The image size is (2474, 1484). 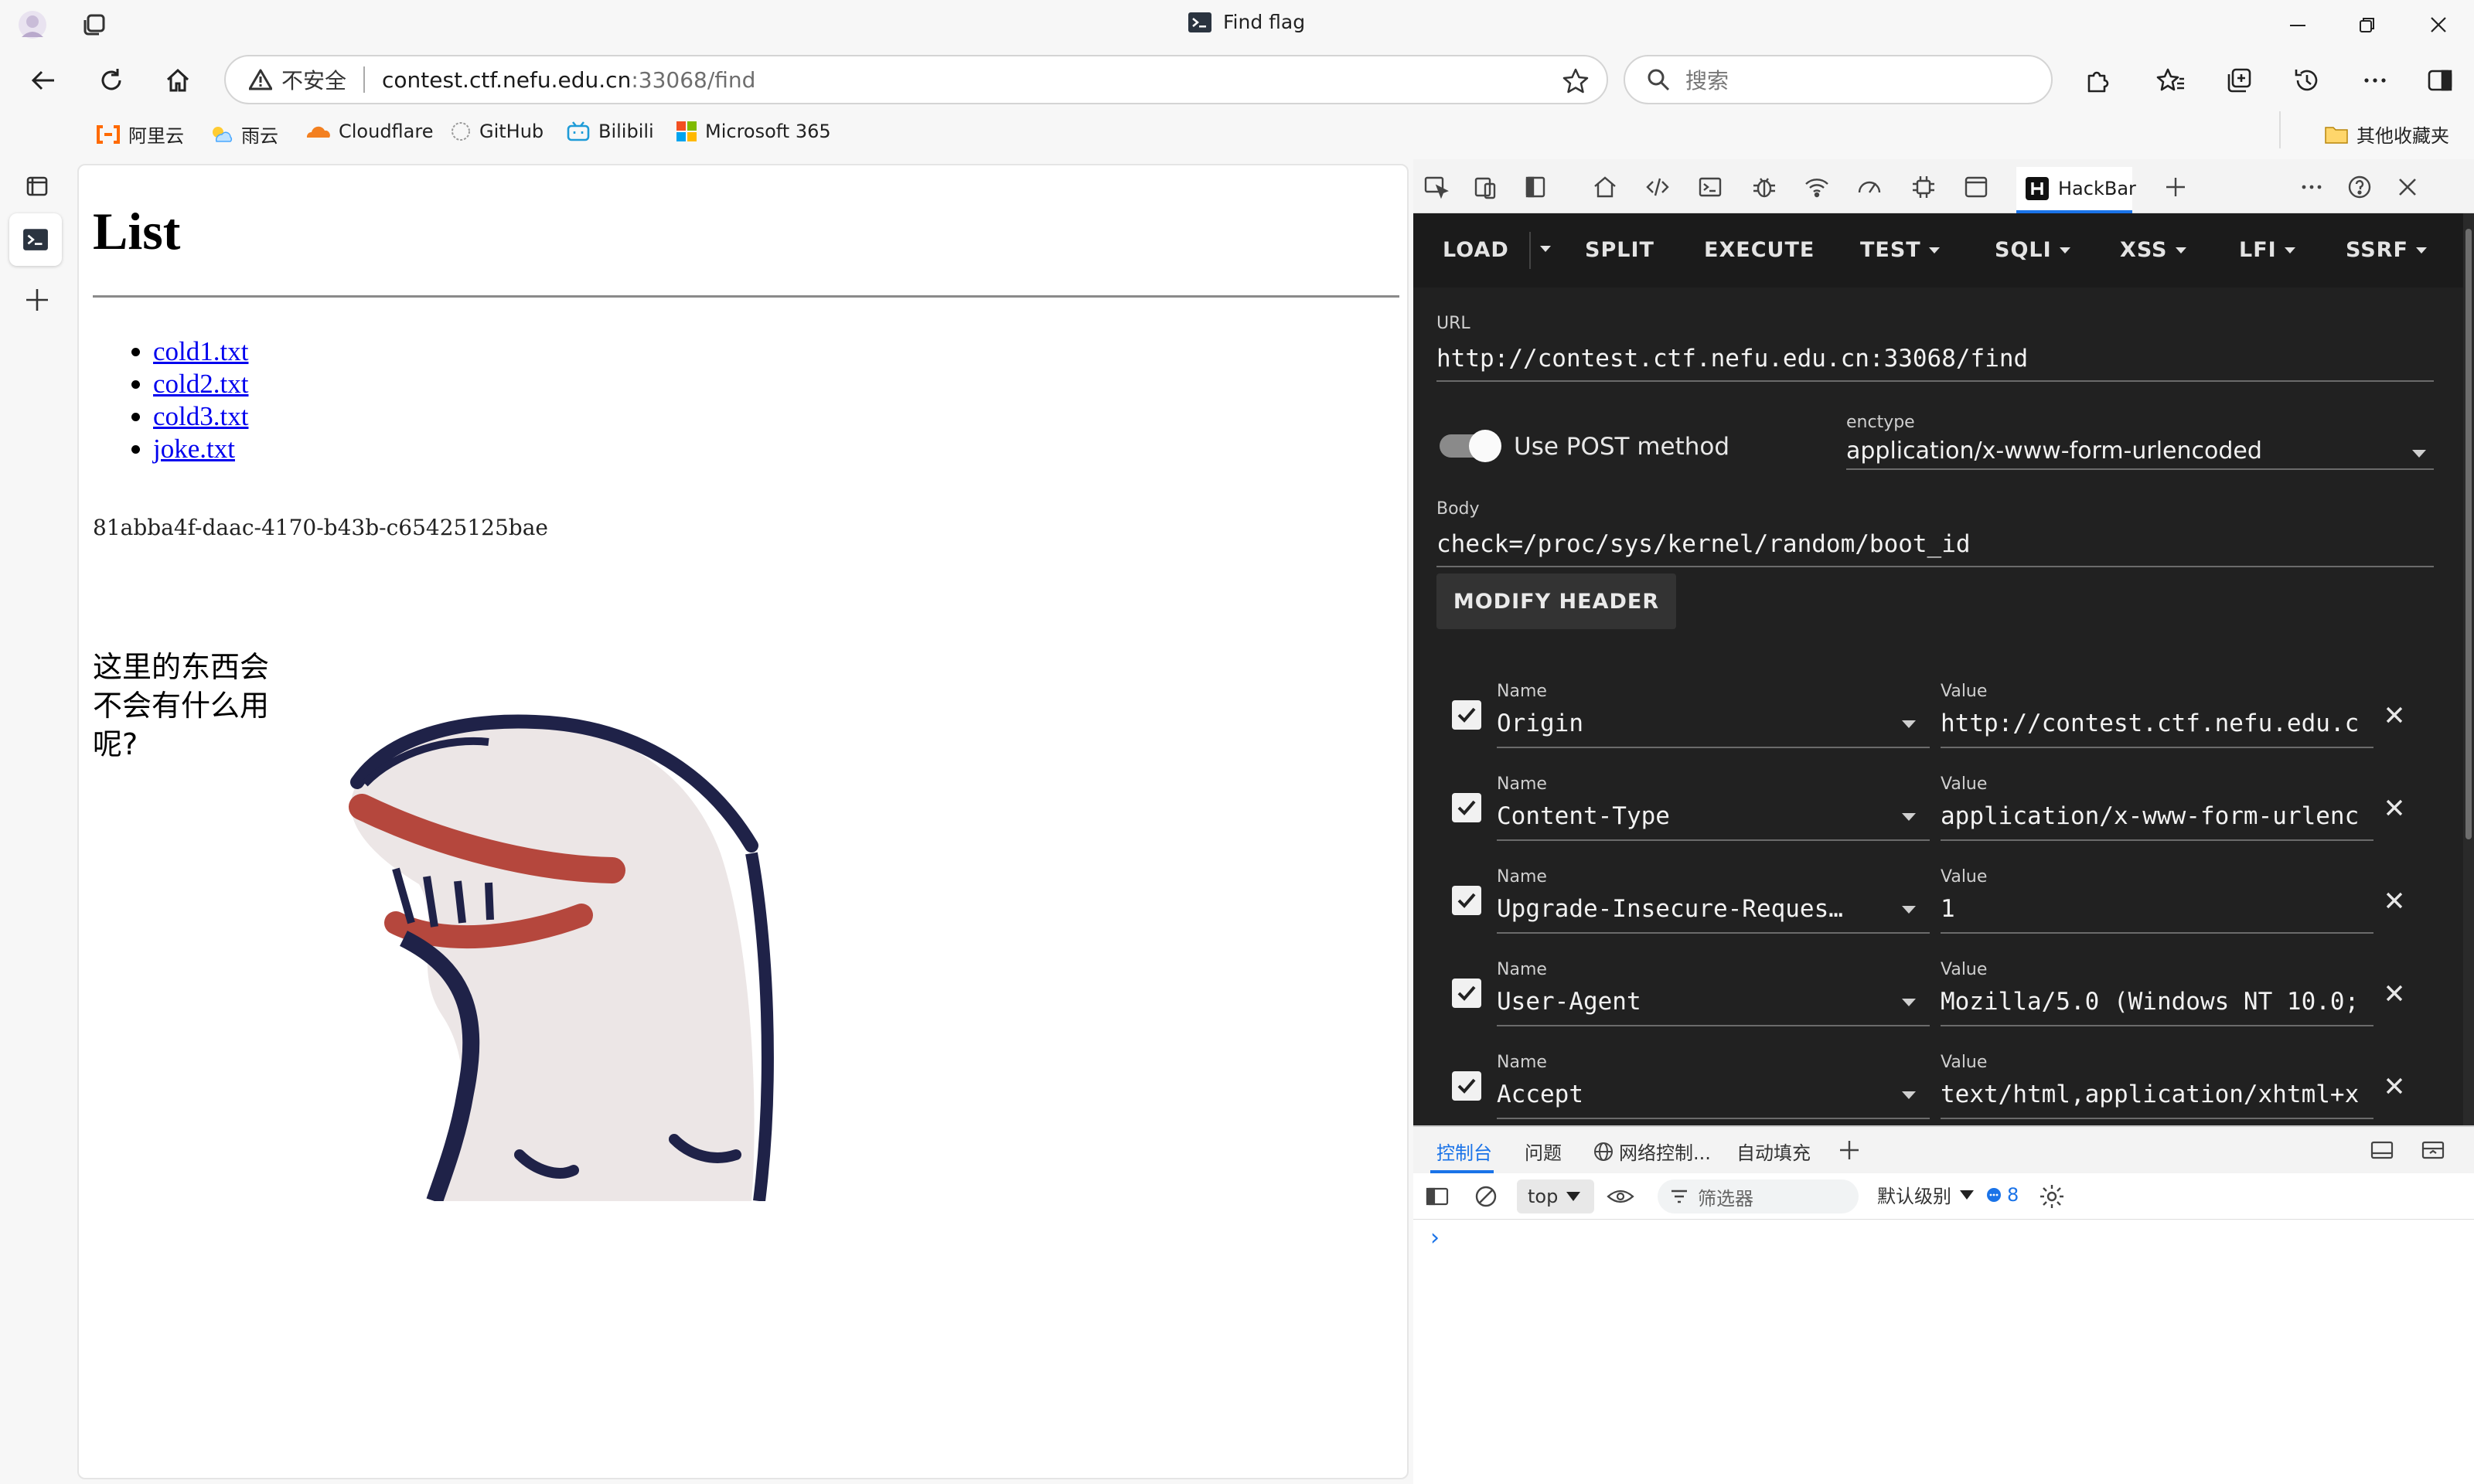 What do you see at coordinates (1710, 187) in the screenshot?
I see `console-tab-icon` at bounding box center [1710, 187].